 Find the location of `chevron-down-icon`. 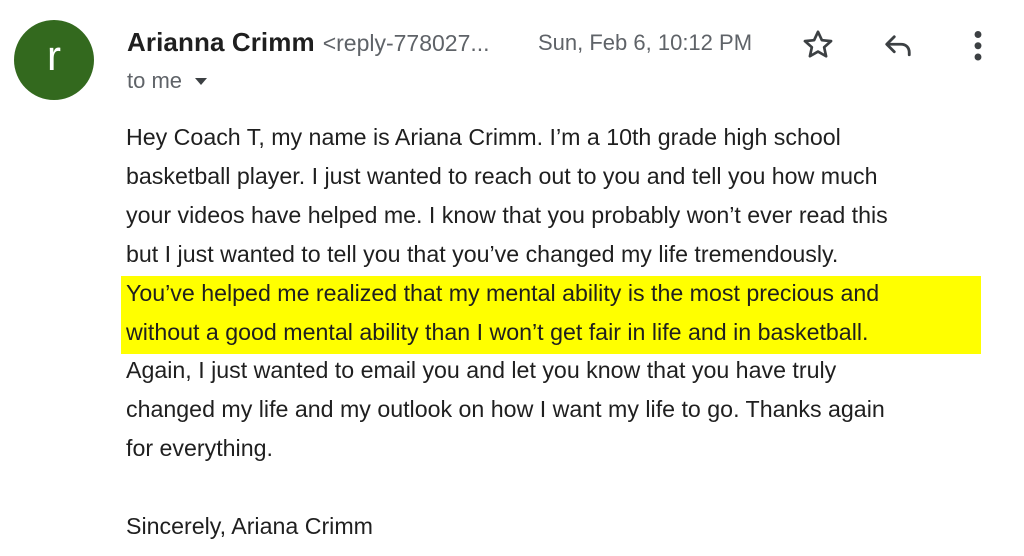

chevron-down-icon is located at coordinates (201, 81).